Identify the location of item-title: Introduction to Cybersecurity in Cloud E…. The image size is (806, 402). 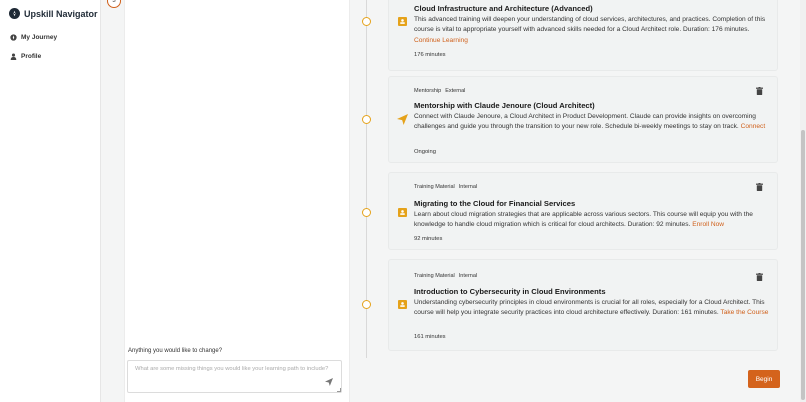
(510, 291).